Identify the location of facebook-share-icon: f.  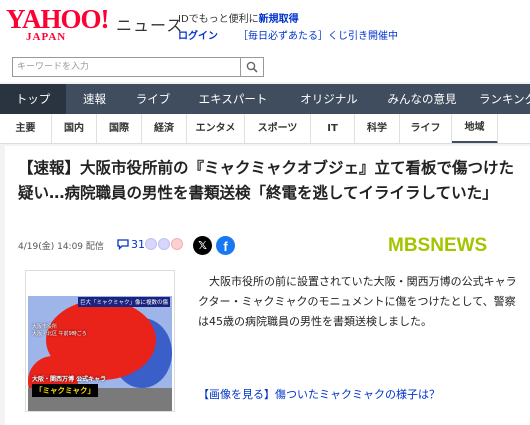
(225, 245).